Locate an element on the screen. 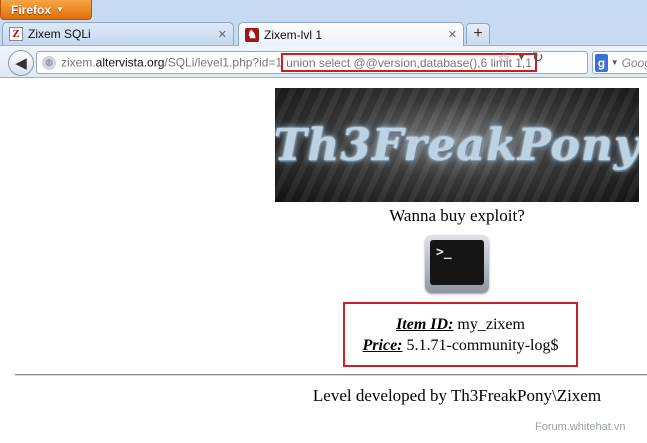 The width and height of the screenshot is (647, 443). firefox-menu-button: Firefox ▼ is located at coordinates (46, 10).